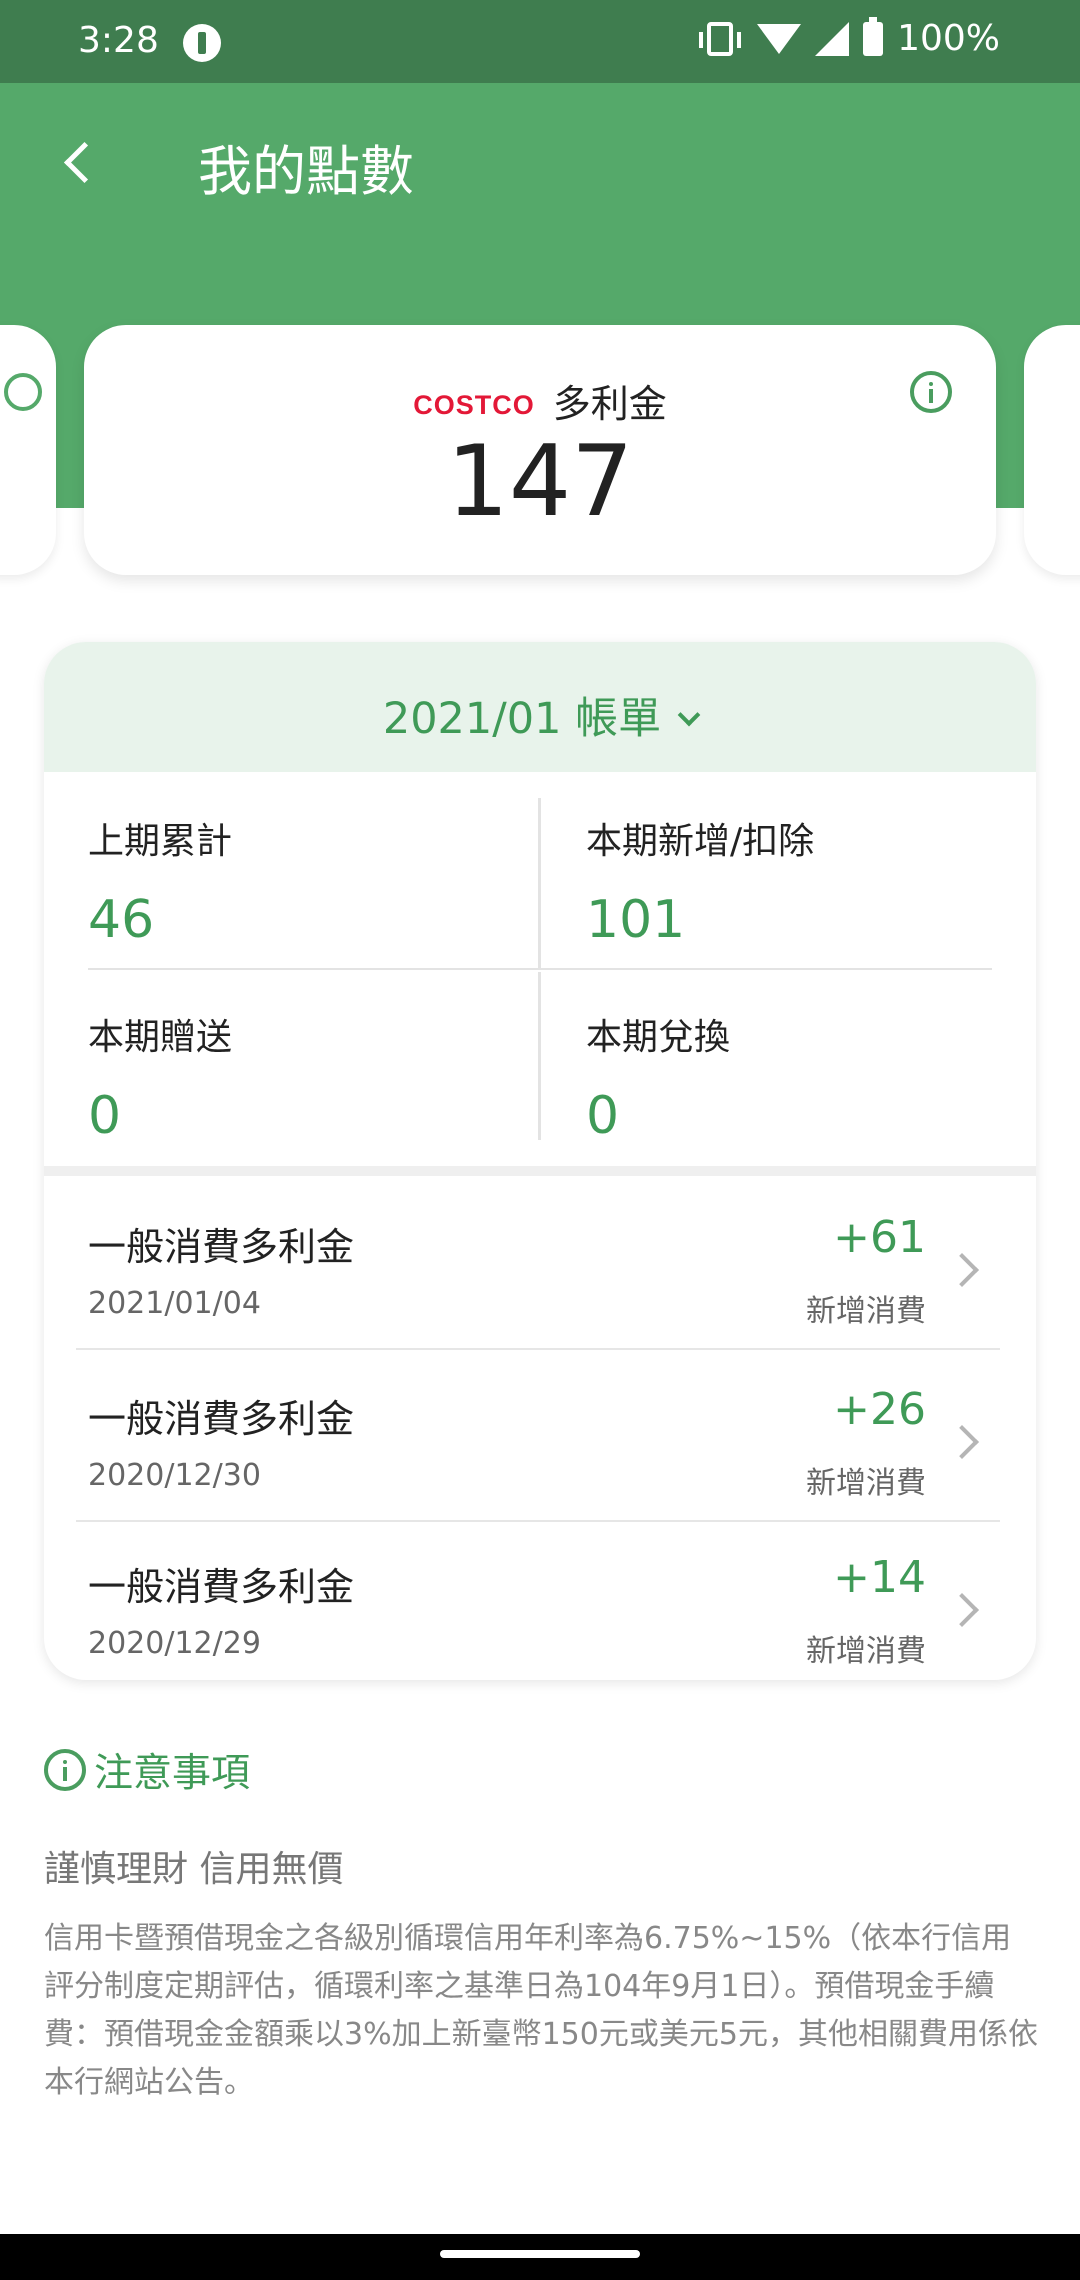 The image size is (1080, 2280). Describe the element at coordinates (303, 1077) in the screenshot. I see `stat-gifted: 本期贈送 0` at that location.